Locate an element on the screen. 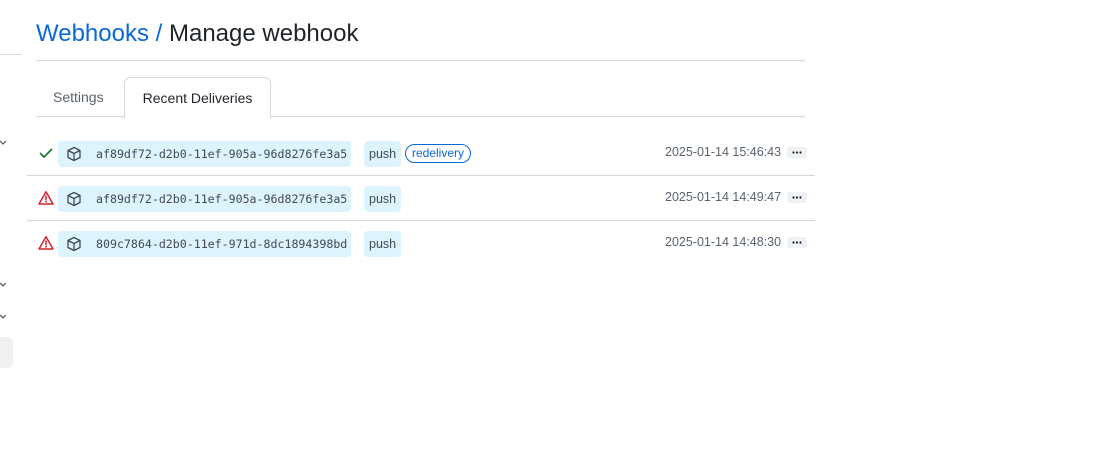  redelivery-badge: redelivery is located at coordinates (438, 153).